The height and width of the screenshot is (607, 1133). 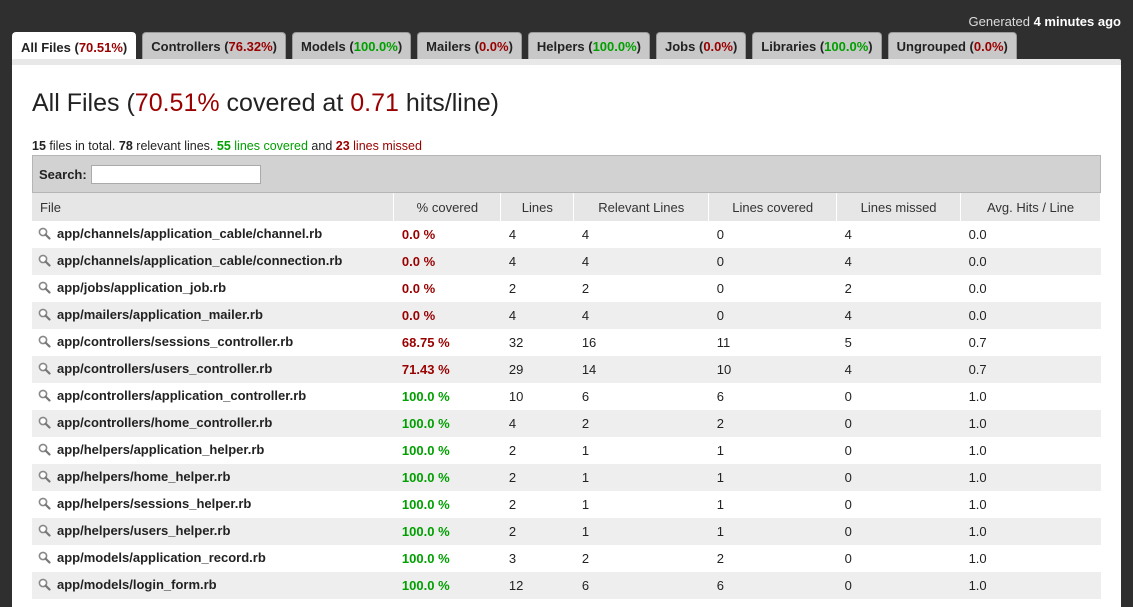 I want to click on file-link: app/models/application_record.rb, so click(x=161, y=557).